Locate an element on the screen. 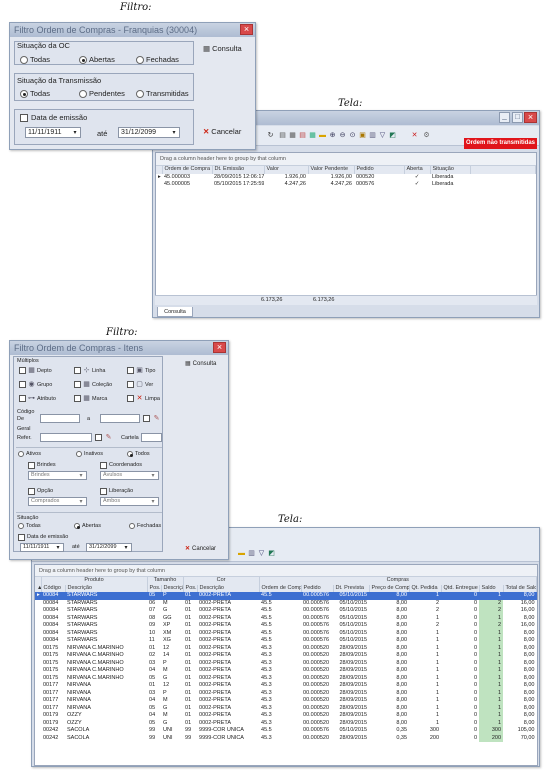 The width and height of the screenshot is (550, 770). col-header: Qt. Pedida is located at coordinates (425, 588).